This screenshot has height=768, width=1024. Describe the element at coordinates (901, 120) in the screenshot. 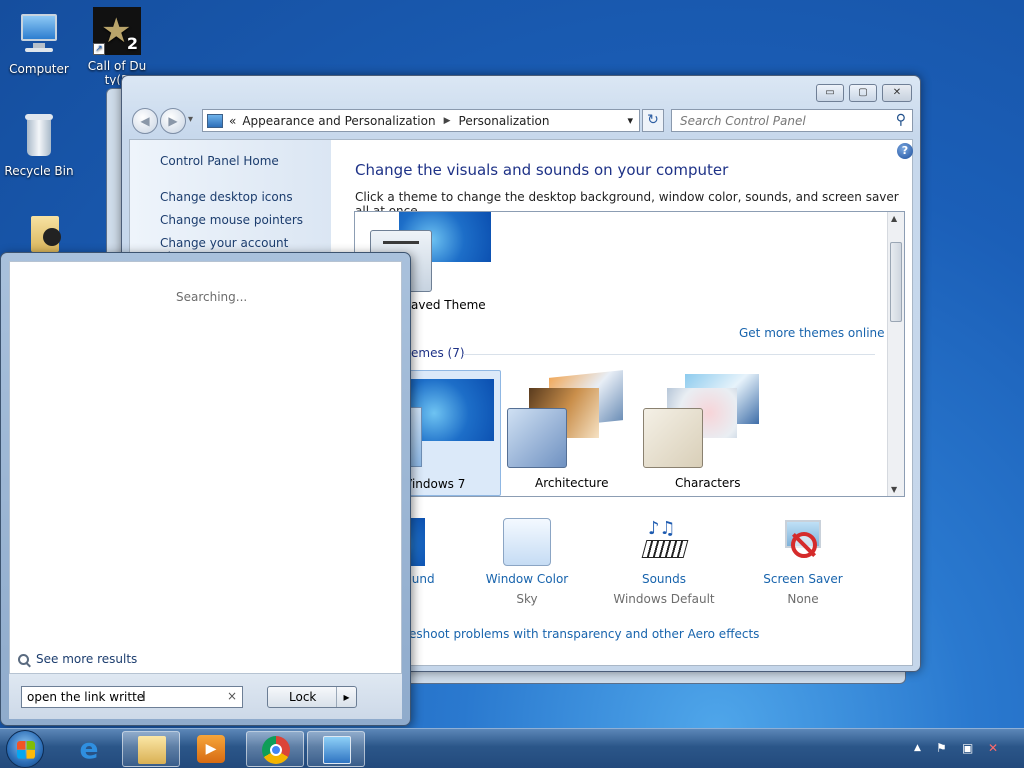

I see `search-icon: ⚲` at that location.